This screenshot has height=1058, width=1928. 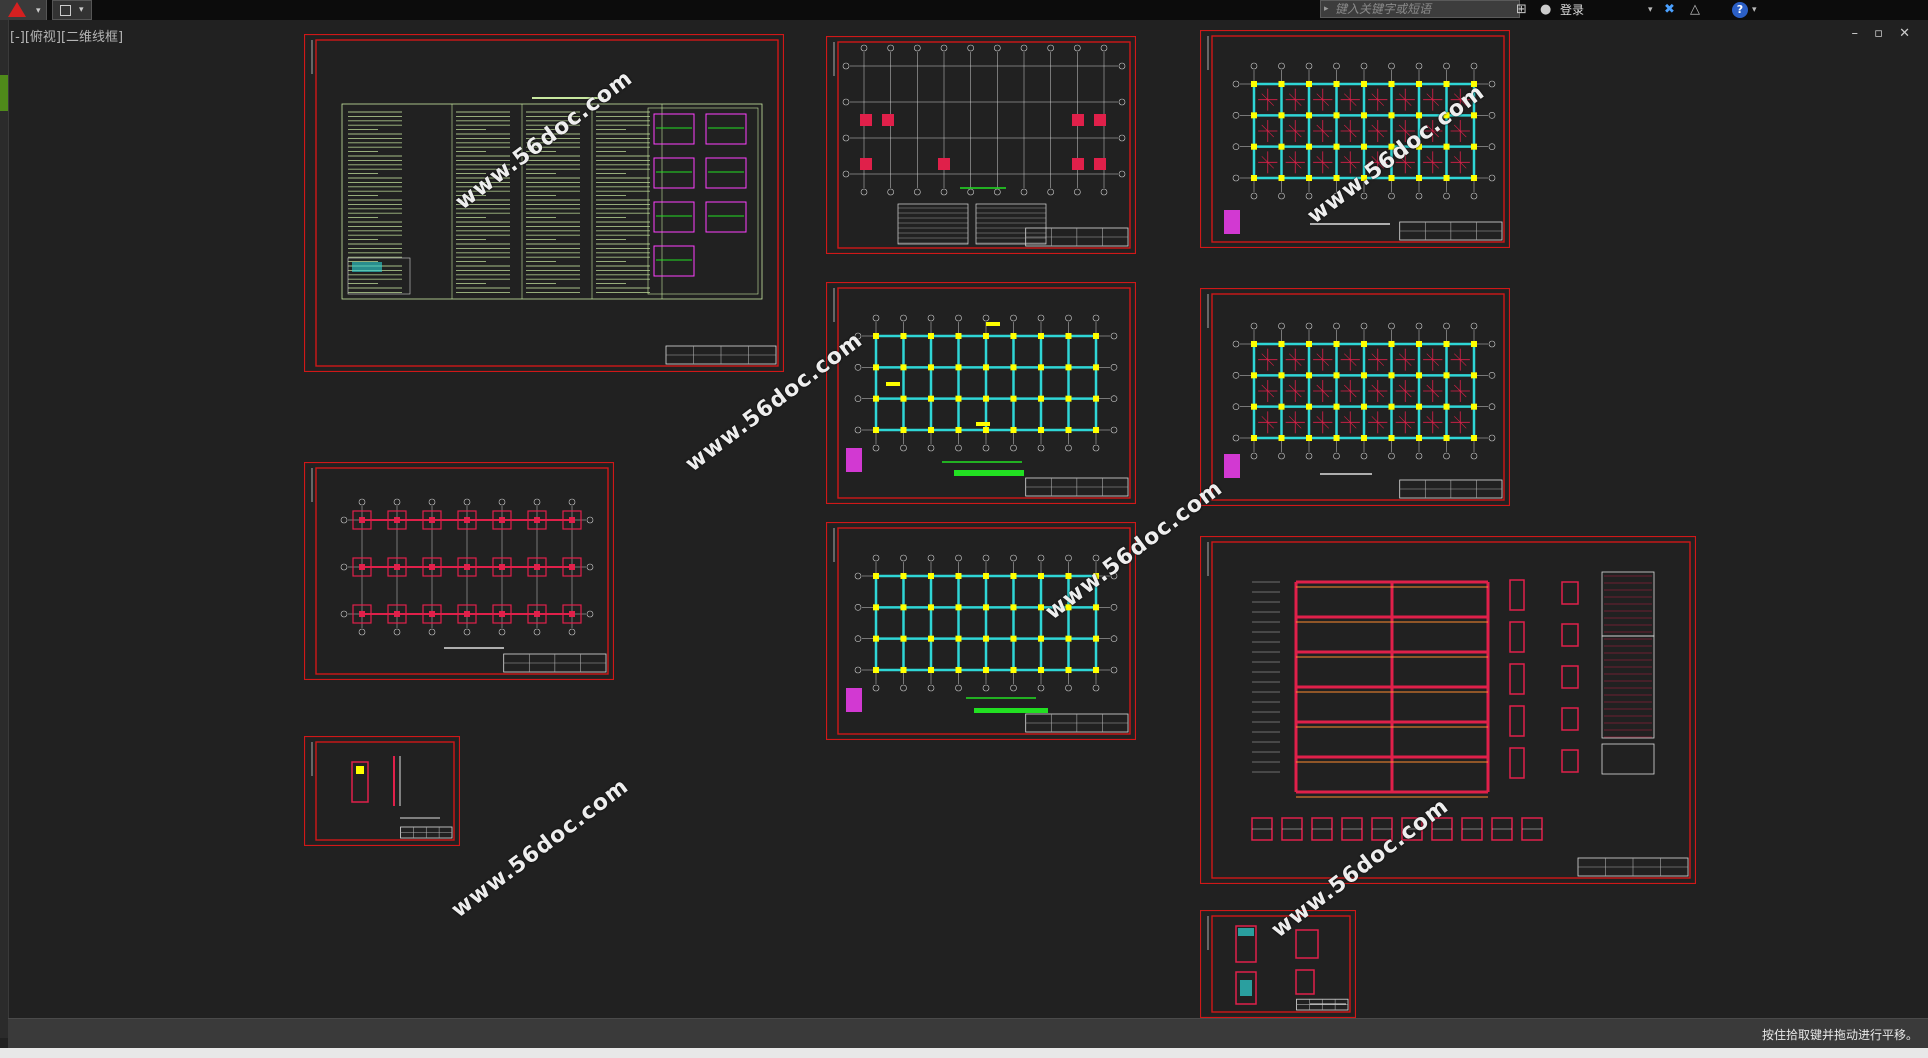 What do you see at coordinates (1839, 1035) in the screenshot?
I see `status-text: 按住拾取键并拖动进行平移。` at bounding box center [1839, 1035].